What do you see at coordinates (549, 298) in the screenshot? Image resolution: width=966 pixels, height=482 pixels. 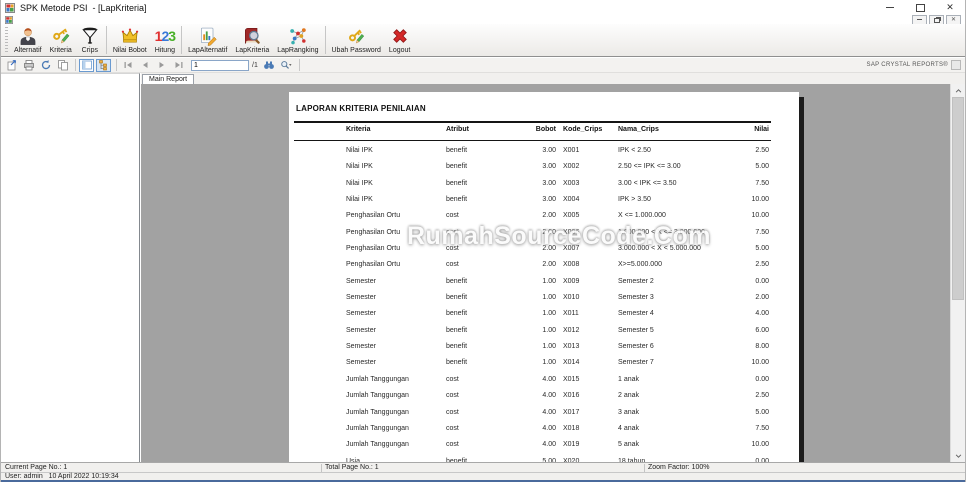 I see `cell-bobot: 1.00` at bounding box center [549, 298].